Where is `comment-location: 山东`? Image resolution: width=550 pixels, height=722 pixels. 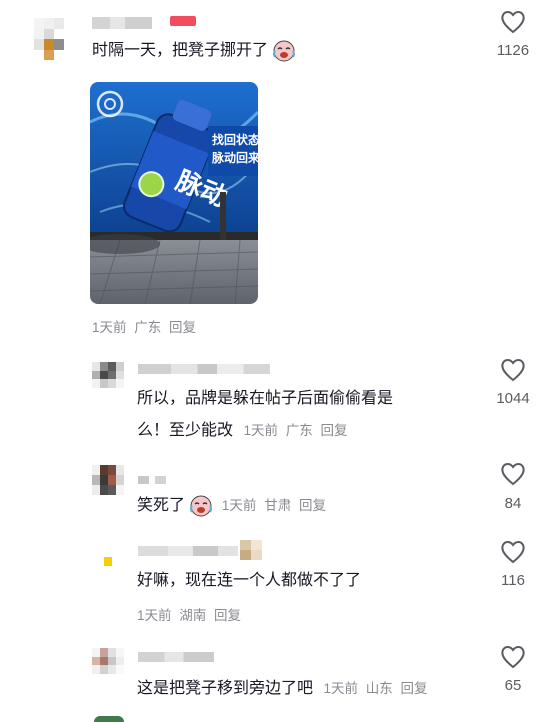
comment-location: 山东 is located at coordinates (379, 688).